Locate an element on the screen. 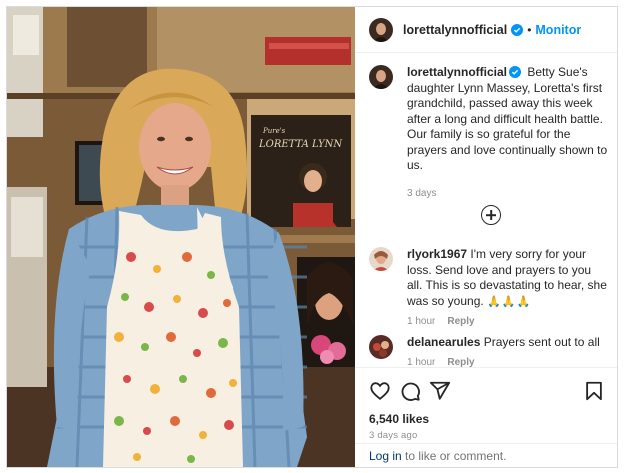 This screenshot has width=624, height=473. caption-username: lorettalynnofficial is located at coordinates (457, 72).